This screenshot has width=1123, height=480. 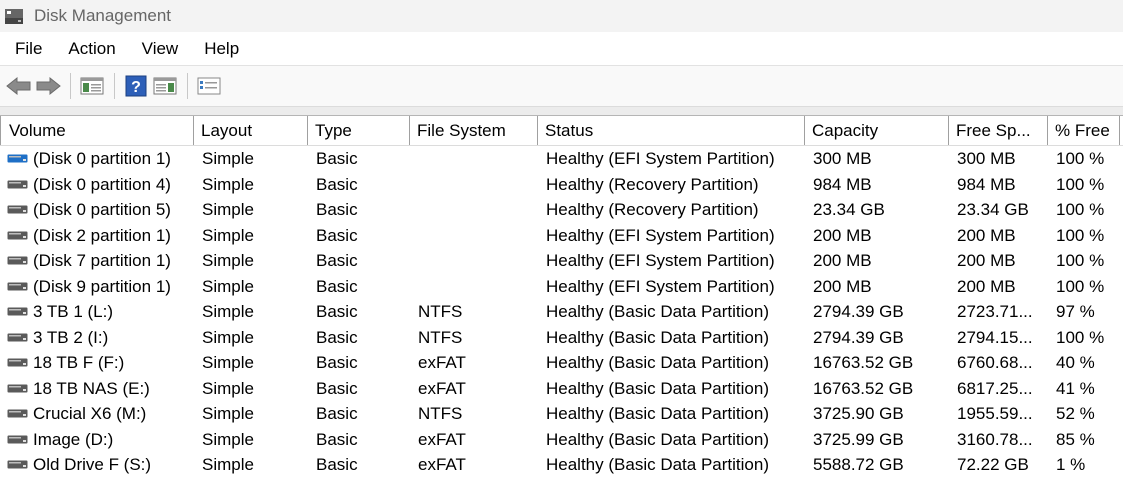 I want to click on column-header-type: Type, so click(x=359, y=130).